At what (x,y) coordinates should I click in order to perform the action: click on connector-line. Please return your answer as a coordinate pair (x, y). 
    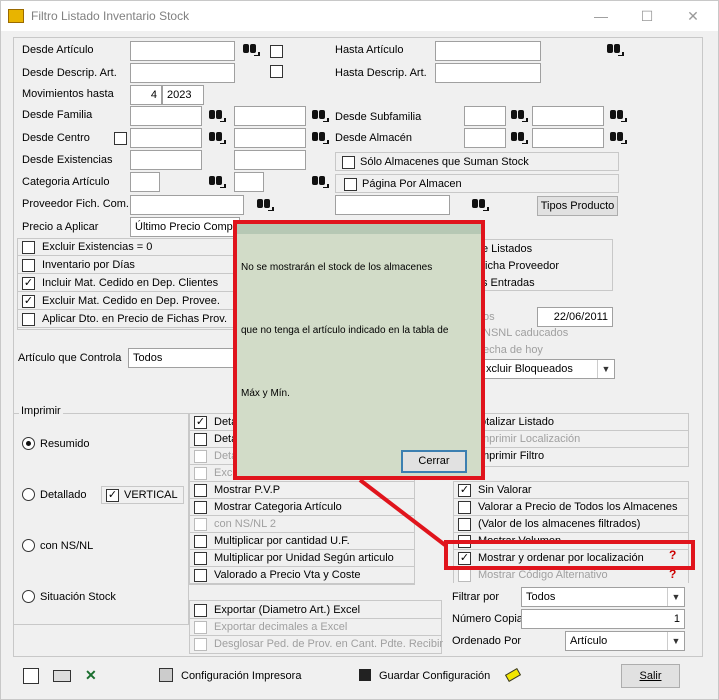
    Looking at the image, I should click on (402, 512).